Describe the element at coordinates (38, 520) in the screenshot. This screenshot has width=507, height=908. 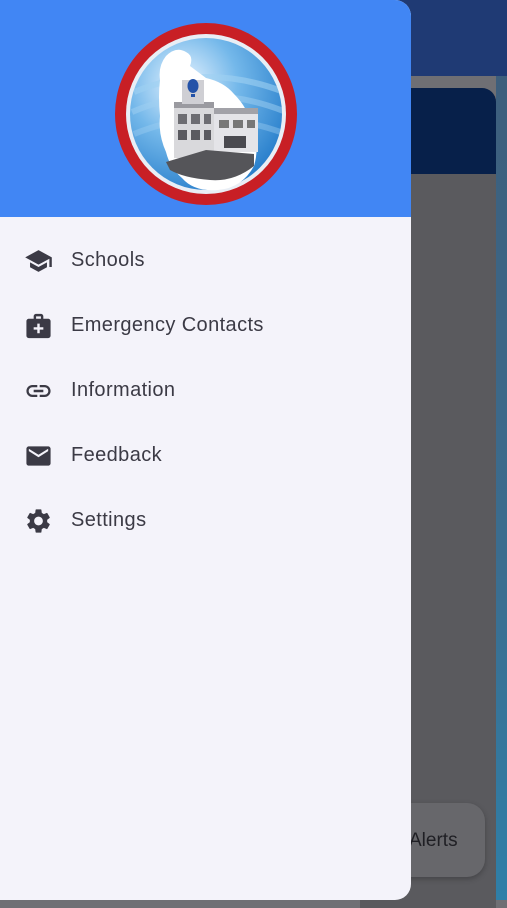
I see `gear-icon` at that location.